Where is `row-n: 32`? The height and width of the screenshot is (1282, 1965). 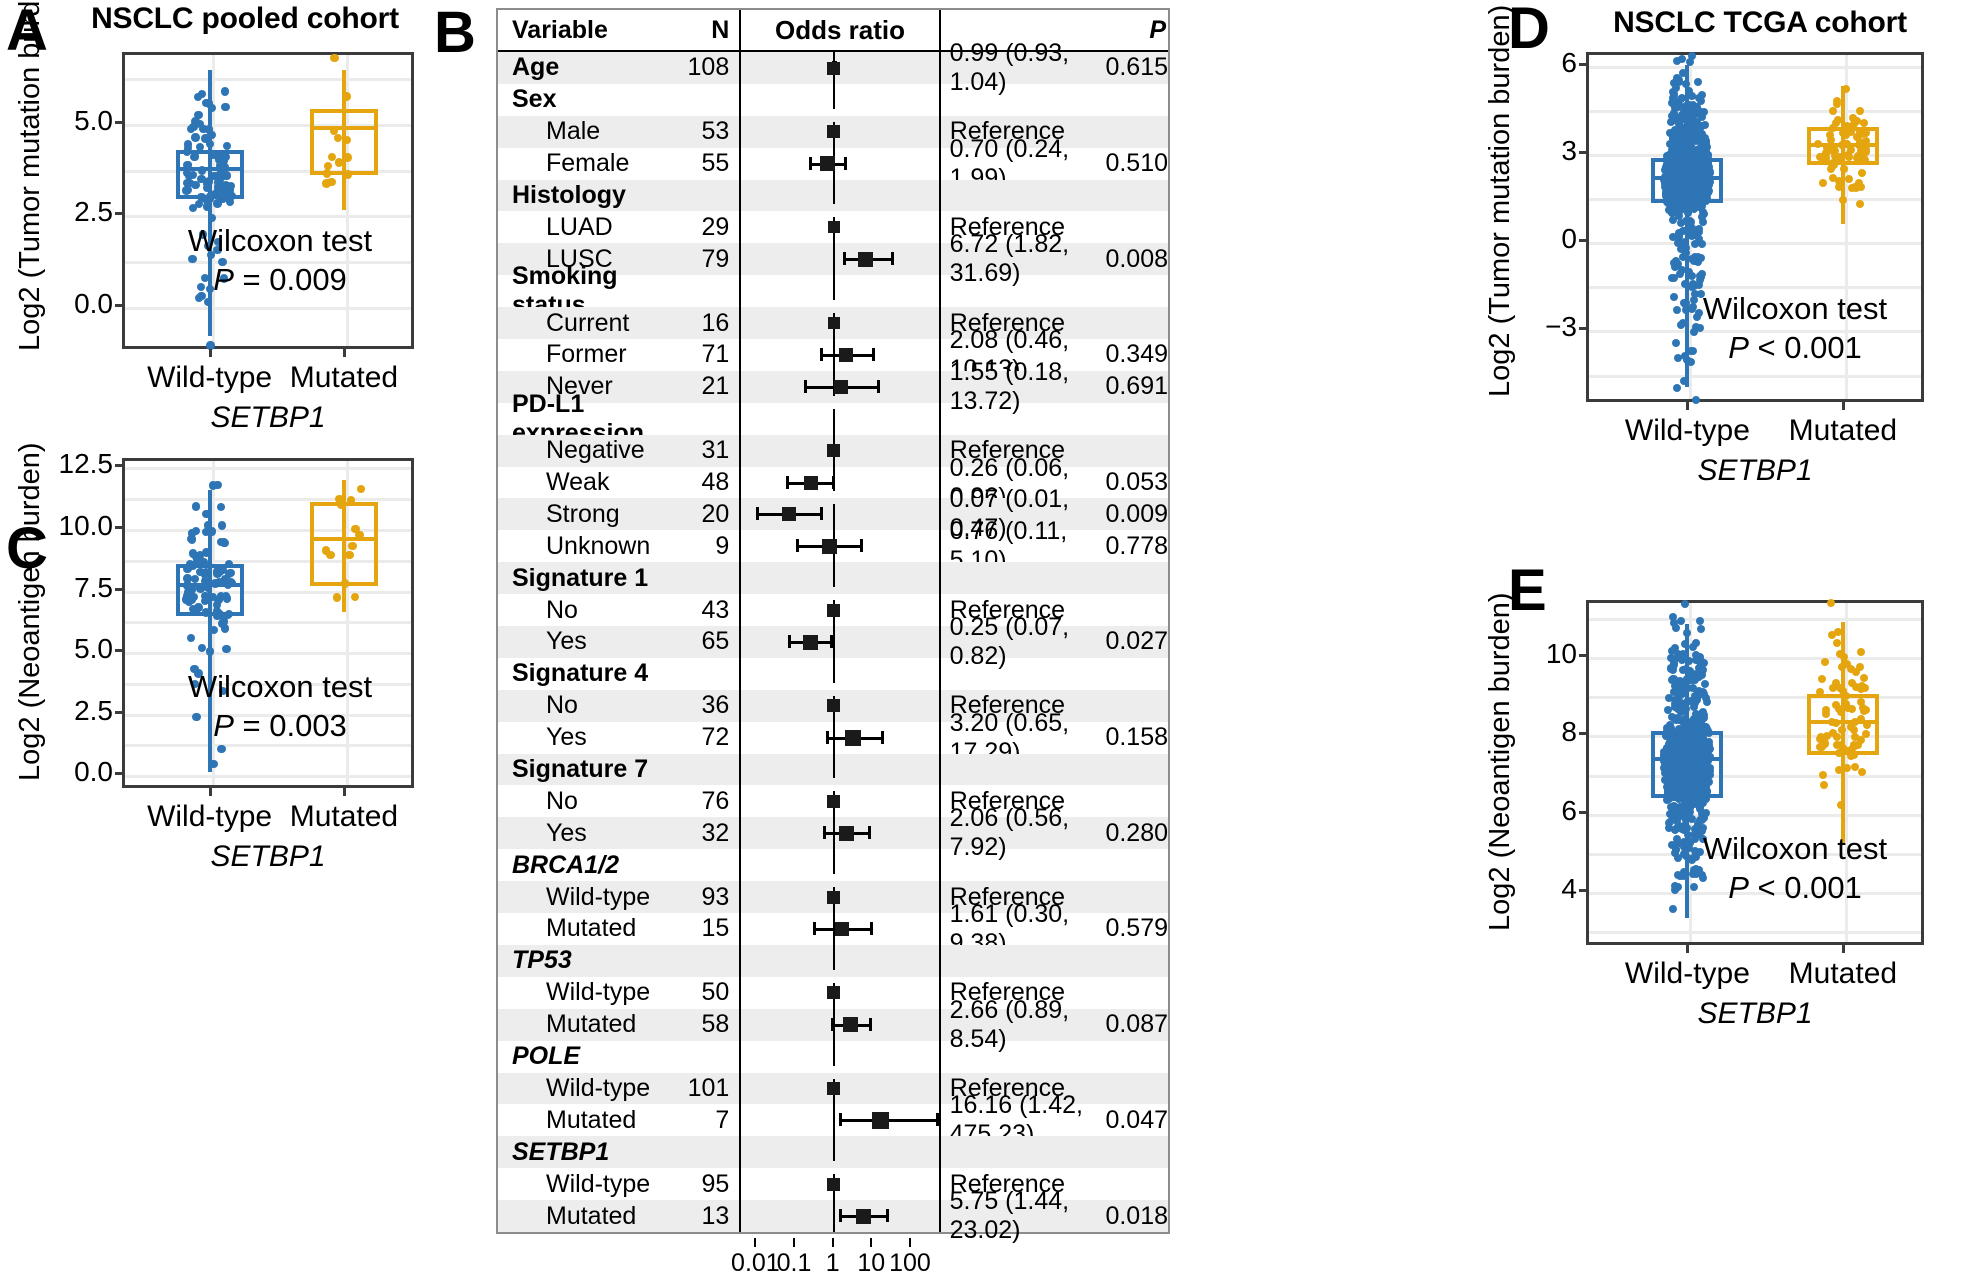
row-n: 32 is located at coordinates (715, 832).